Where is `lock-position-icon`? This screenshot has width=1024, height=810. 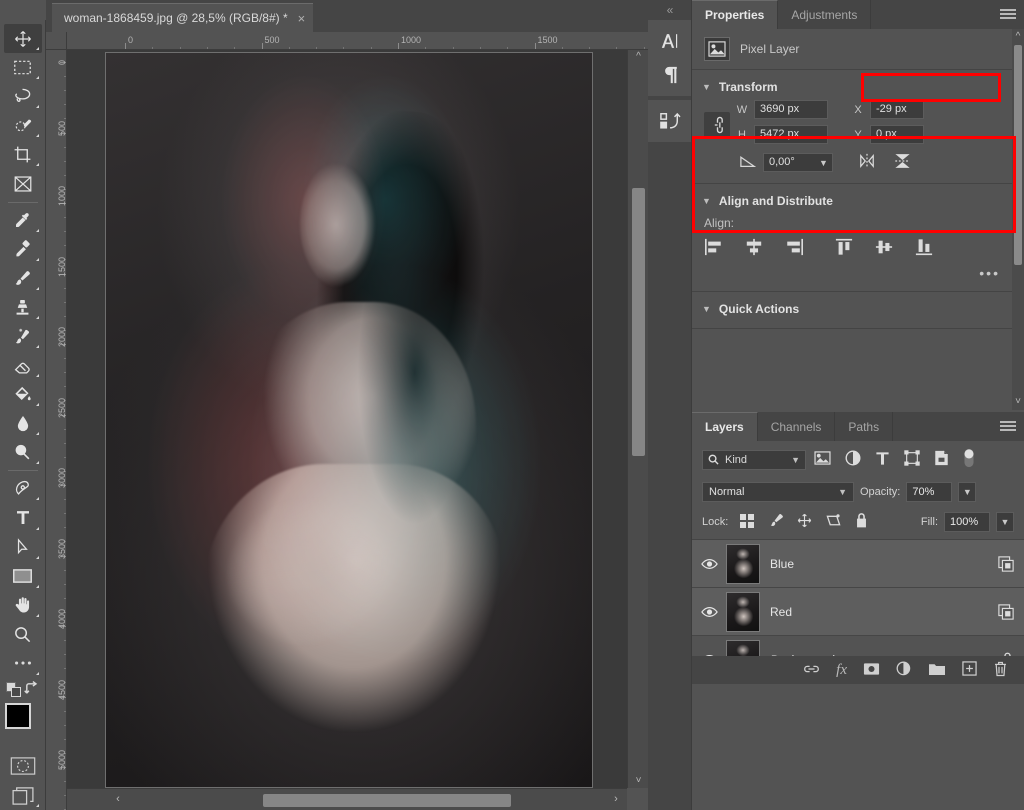 lock-position-icon is located at coordinates (804, 522).